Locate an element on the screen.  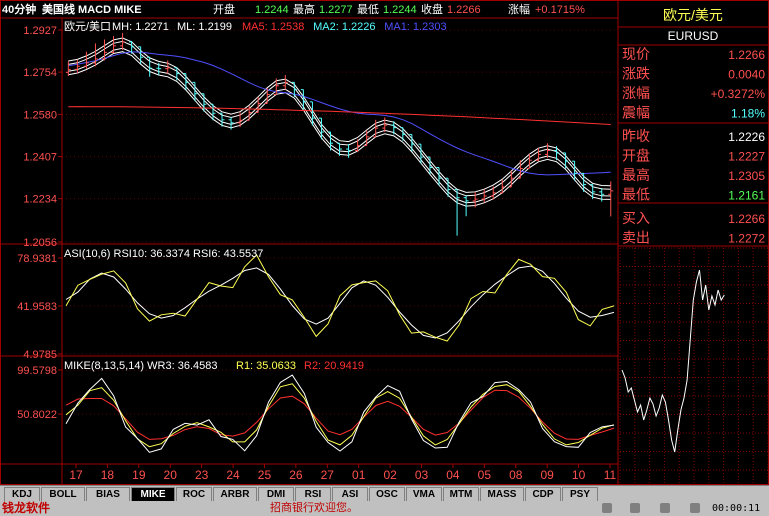
quote-row: 开盘 1.2227 is located at coordinates (693, 156).